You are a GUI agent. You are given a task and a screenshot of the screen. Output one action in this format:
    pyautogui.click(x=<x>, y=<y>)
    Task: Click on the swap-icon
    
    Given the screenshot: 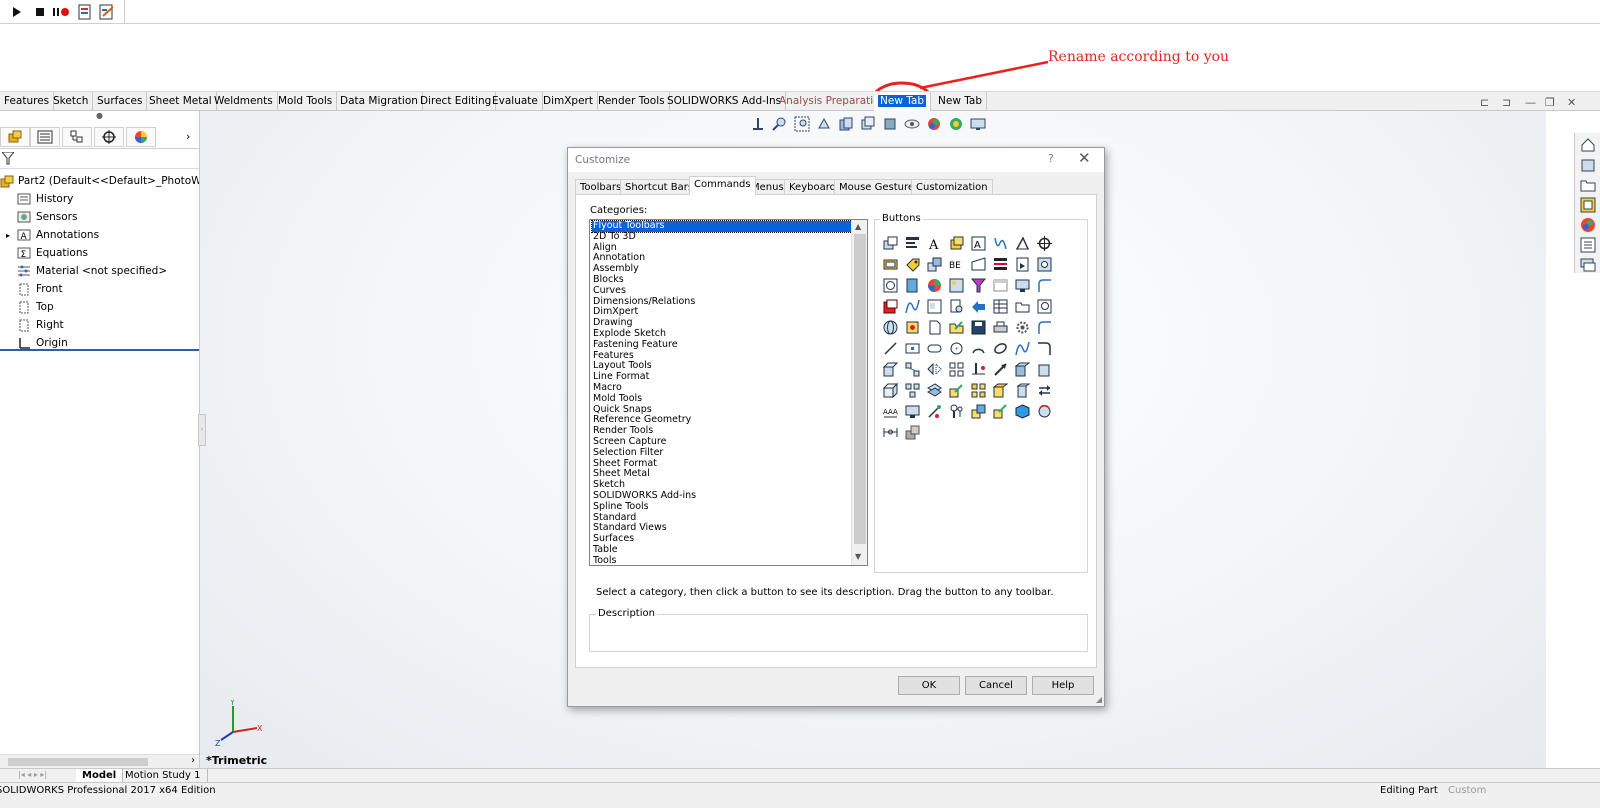 What is the action you would take?
    pyautogui.click(x=1044, y=390)
    